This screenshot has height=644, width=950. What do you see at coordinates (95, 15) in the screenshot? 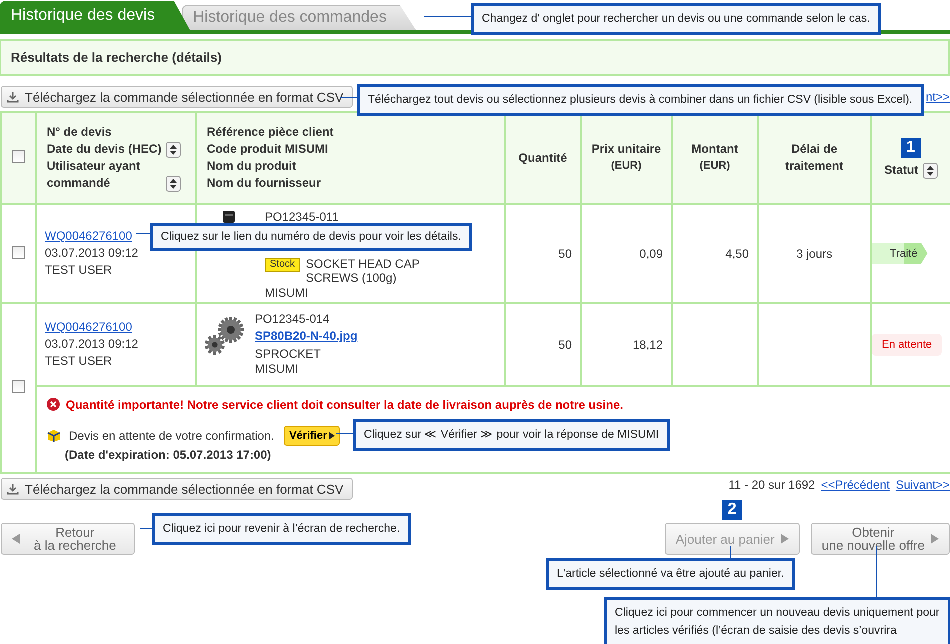
I see `tab: Historique des devis` at bounding box center [95, 15].